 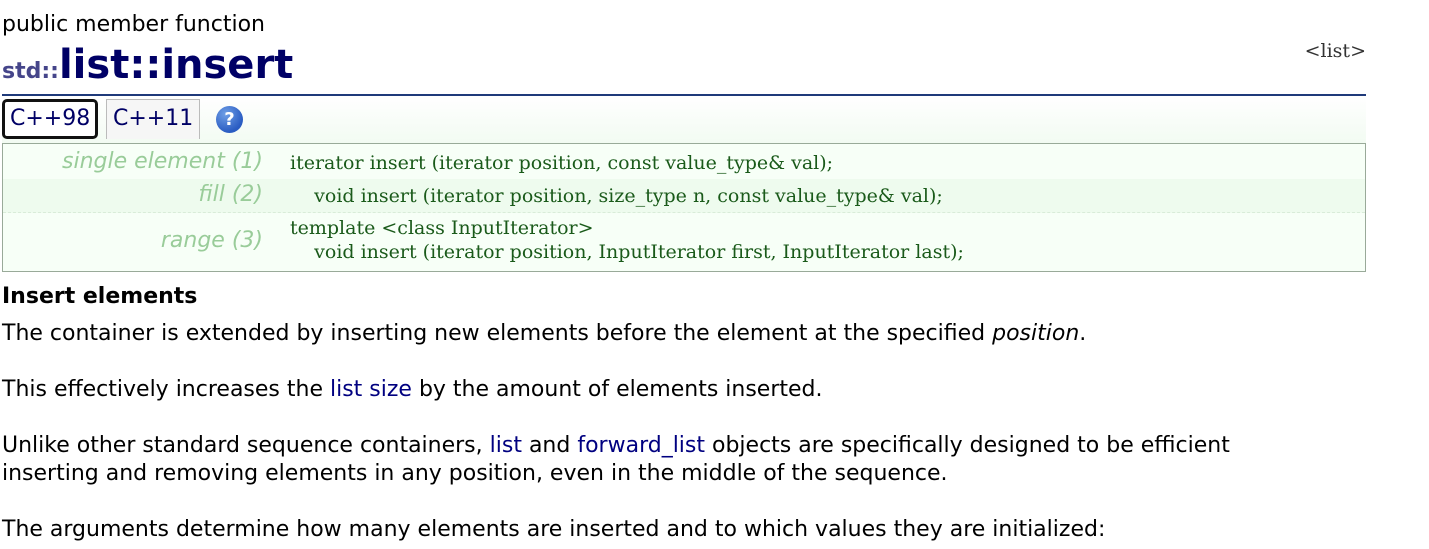 I want to click on prototype-label: single element (1), so click(x=162, y=161).